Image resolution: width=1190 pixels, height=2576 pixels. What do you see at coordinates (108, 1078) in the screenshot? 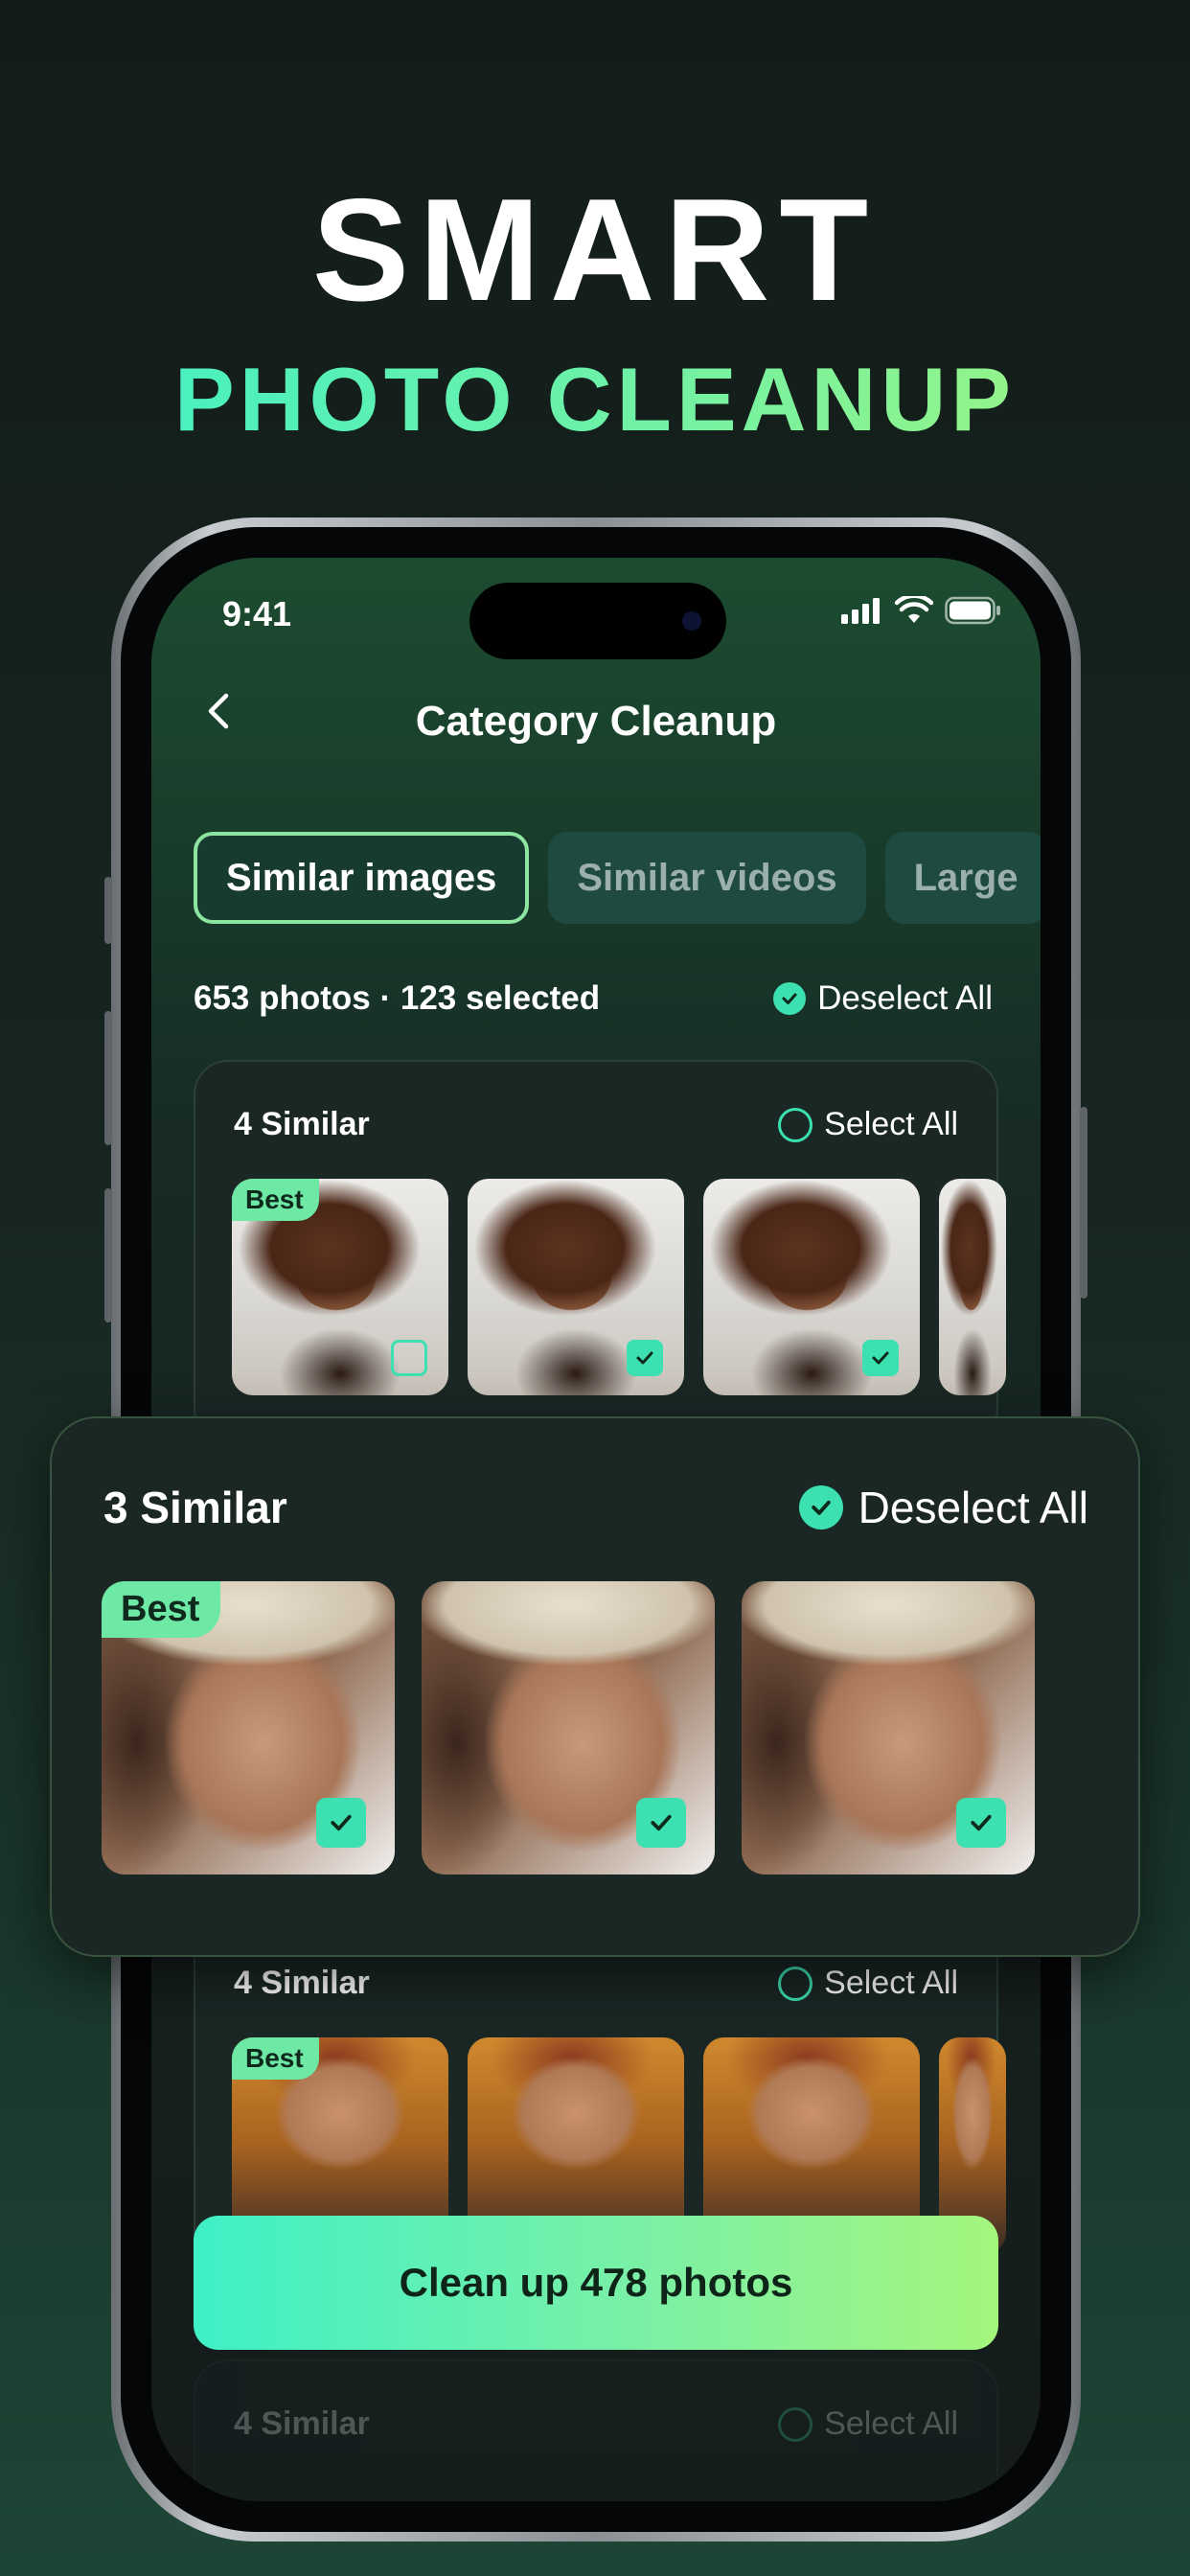
I see `phone-volume-up-button` at bounding box center [108, 1078].